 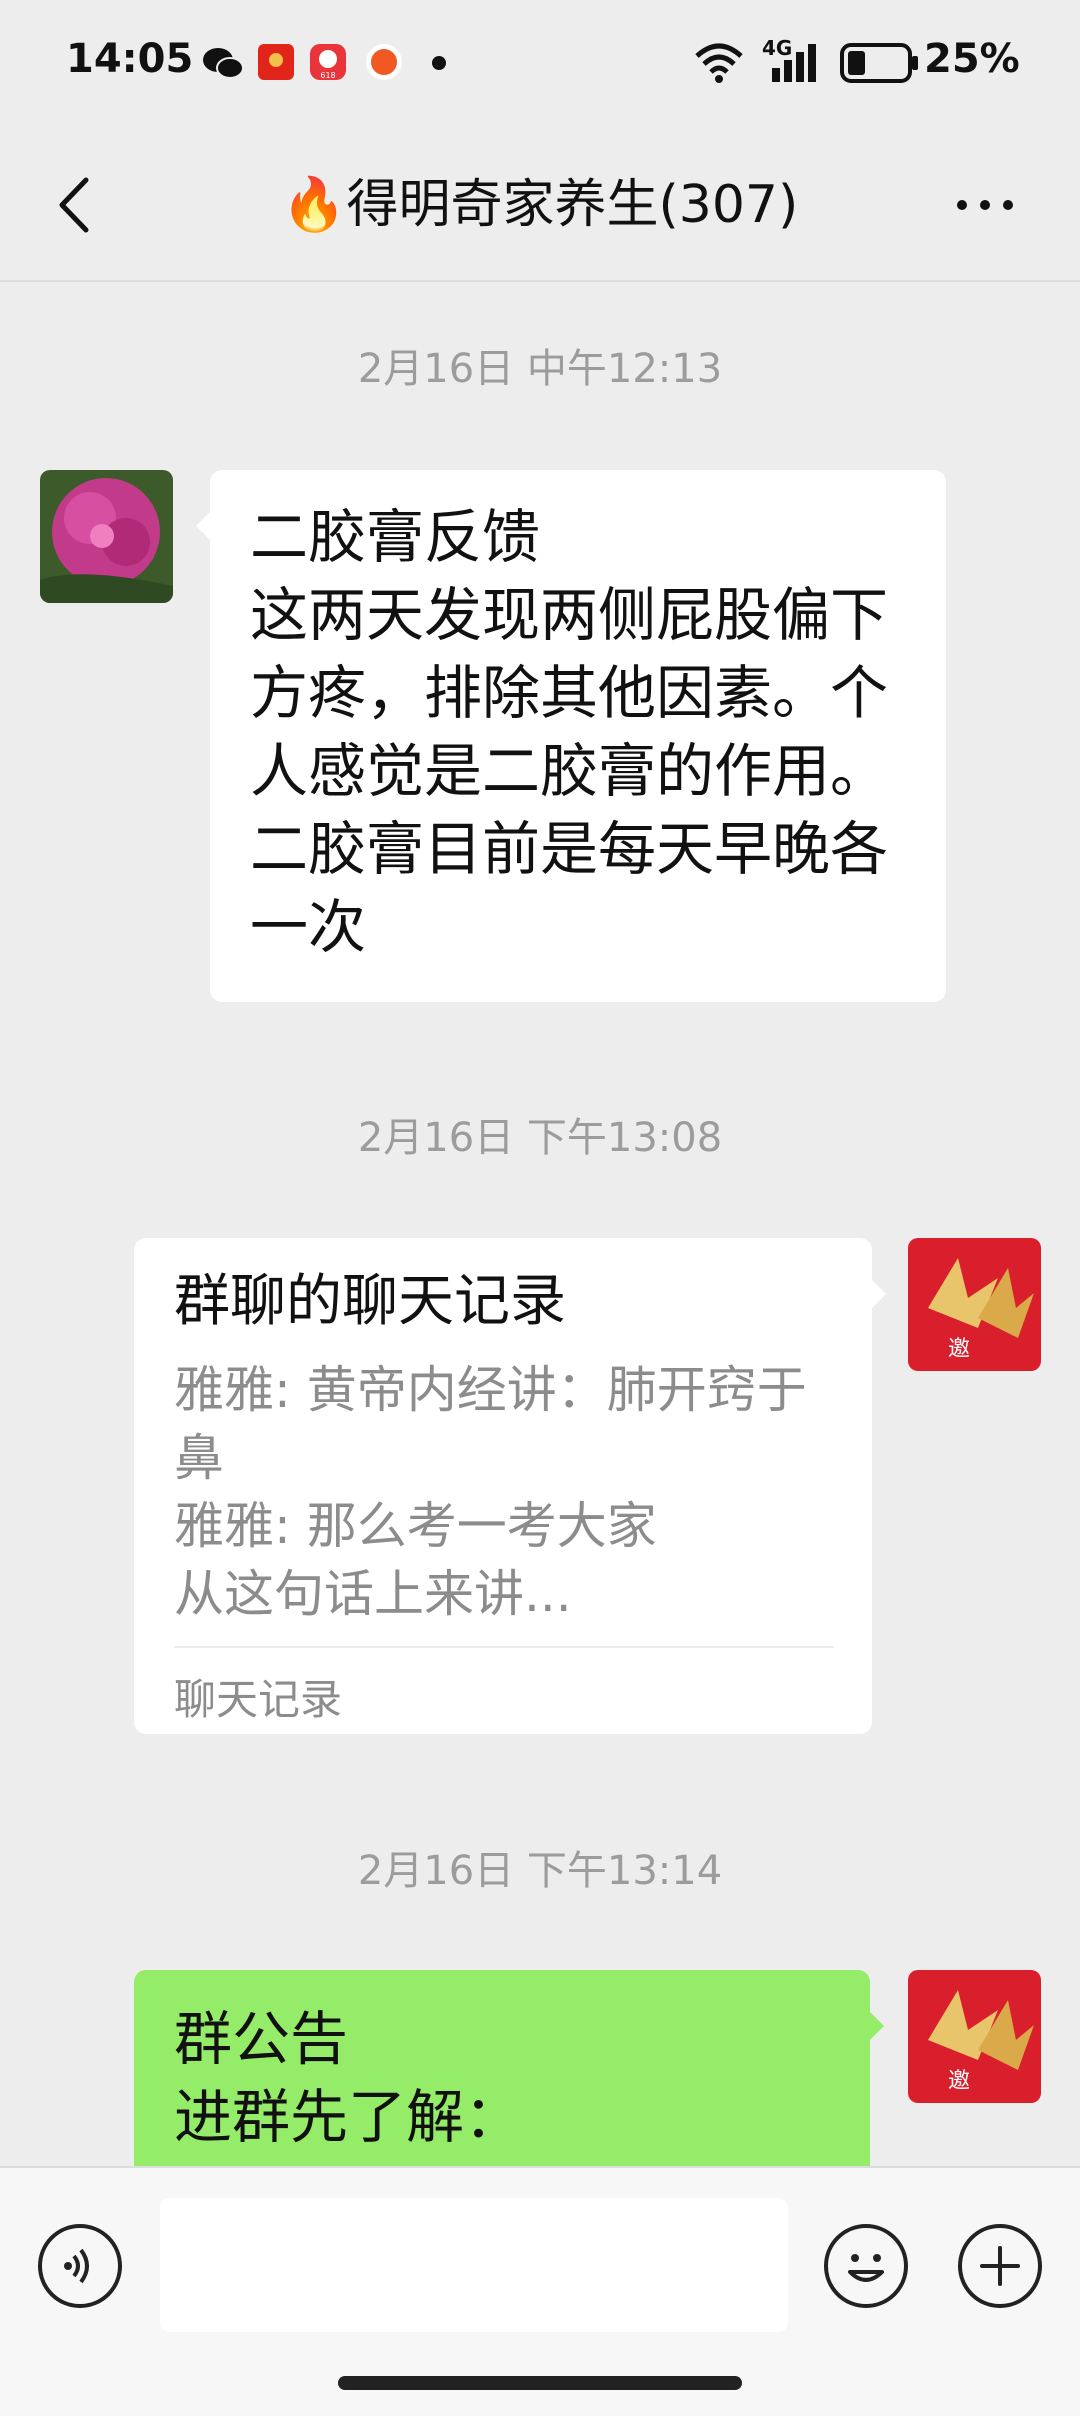 I want to click on emoji-icon, so click(x=866, y=2266).